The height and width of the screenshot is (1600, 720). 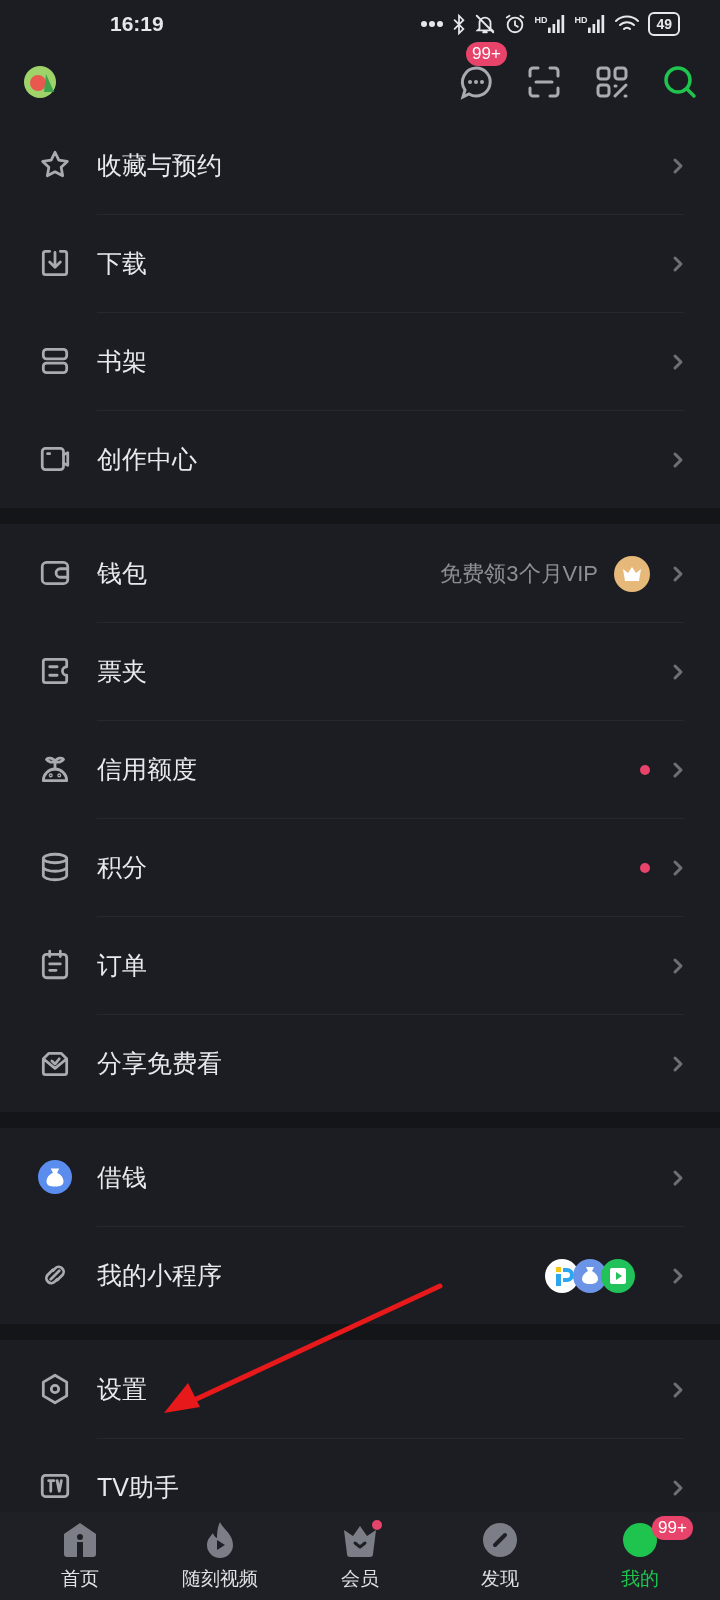 I want to click on alarm-icon, so click(x=515, y=24).